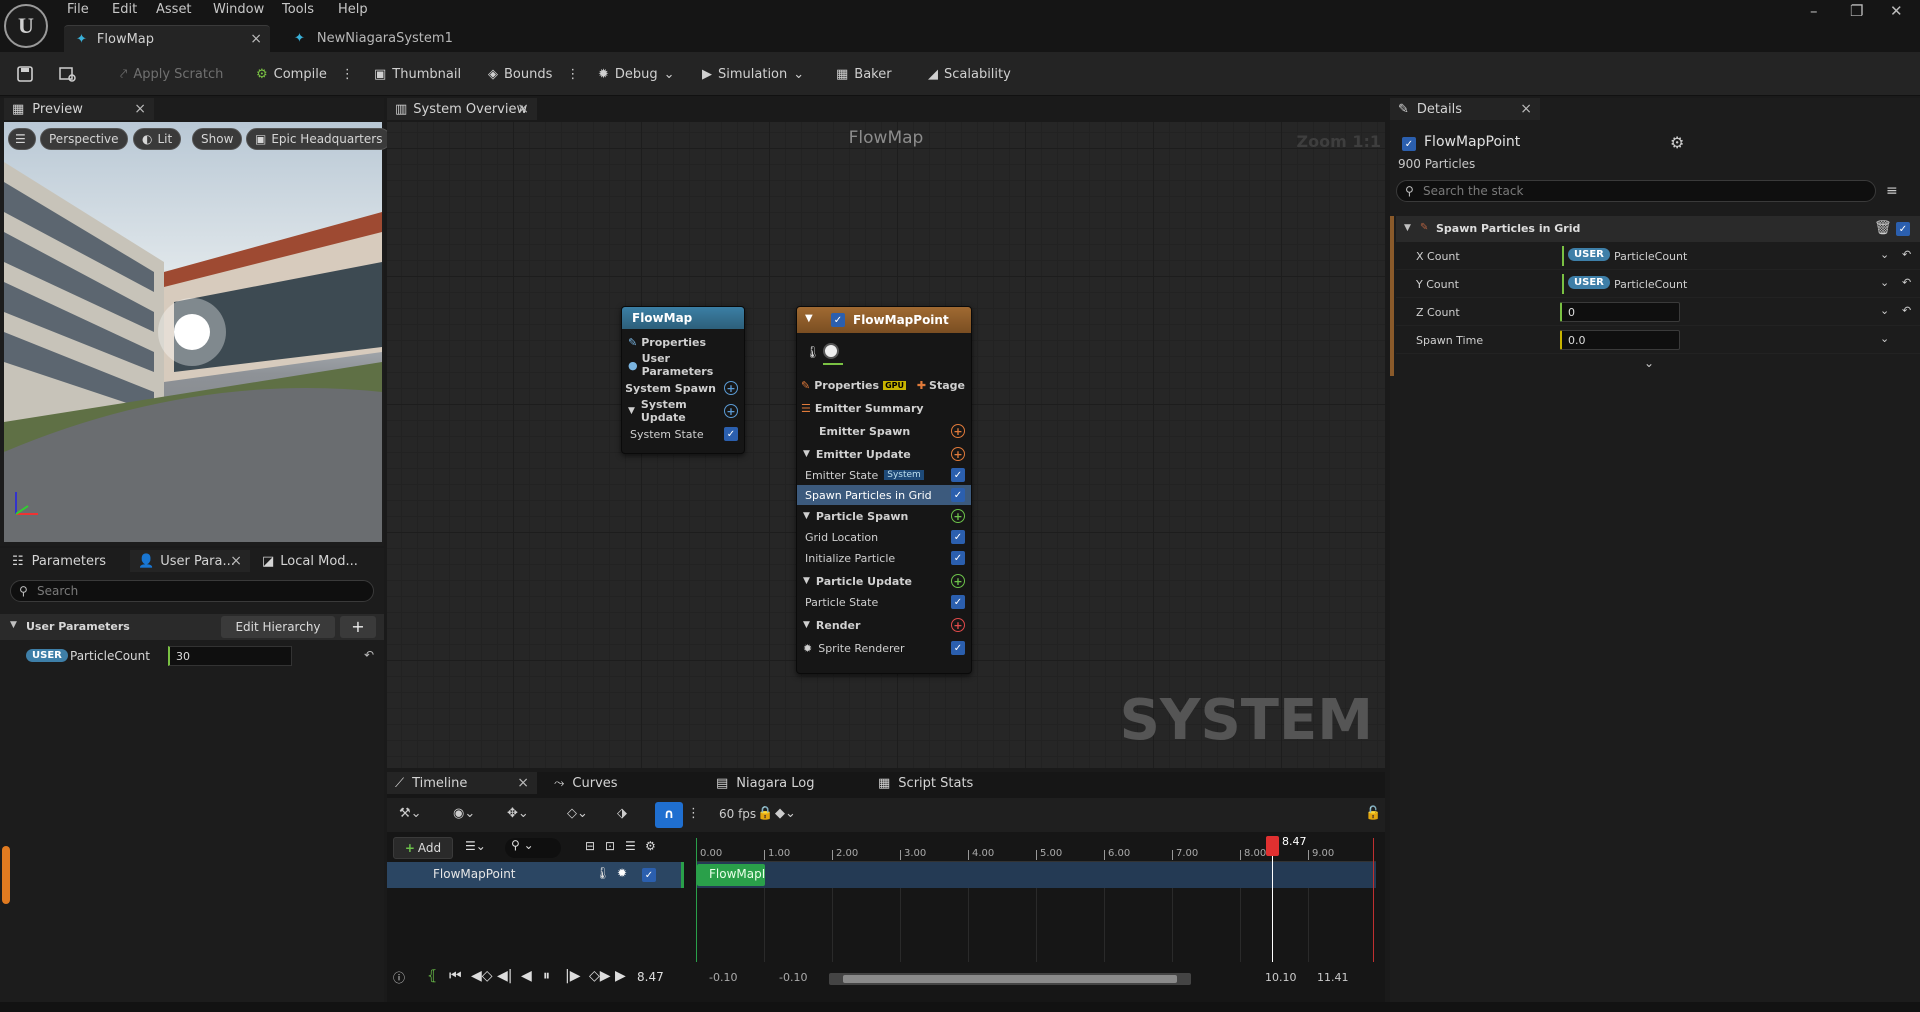  I want to click on thumbnail-button: ▣ Thumbnail, so click(417, 74).